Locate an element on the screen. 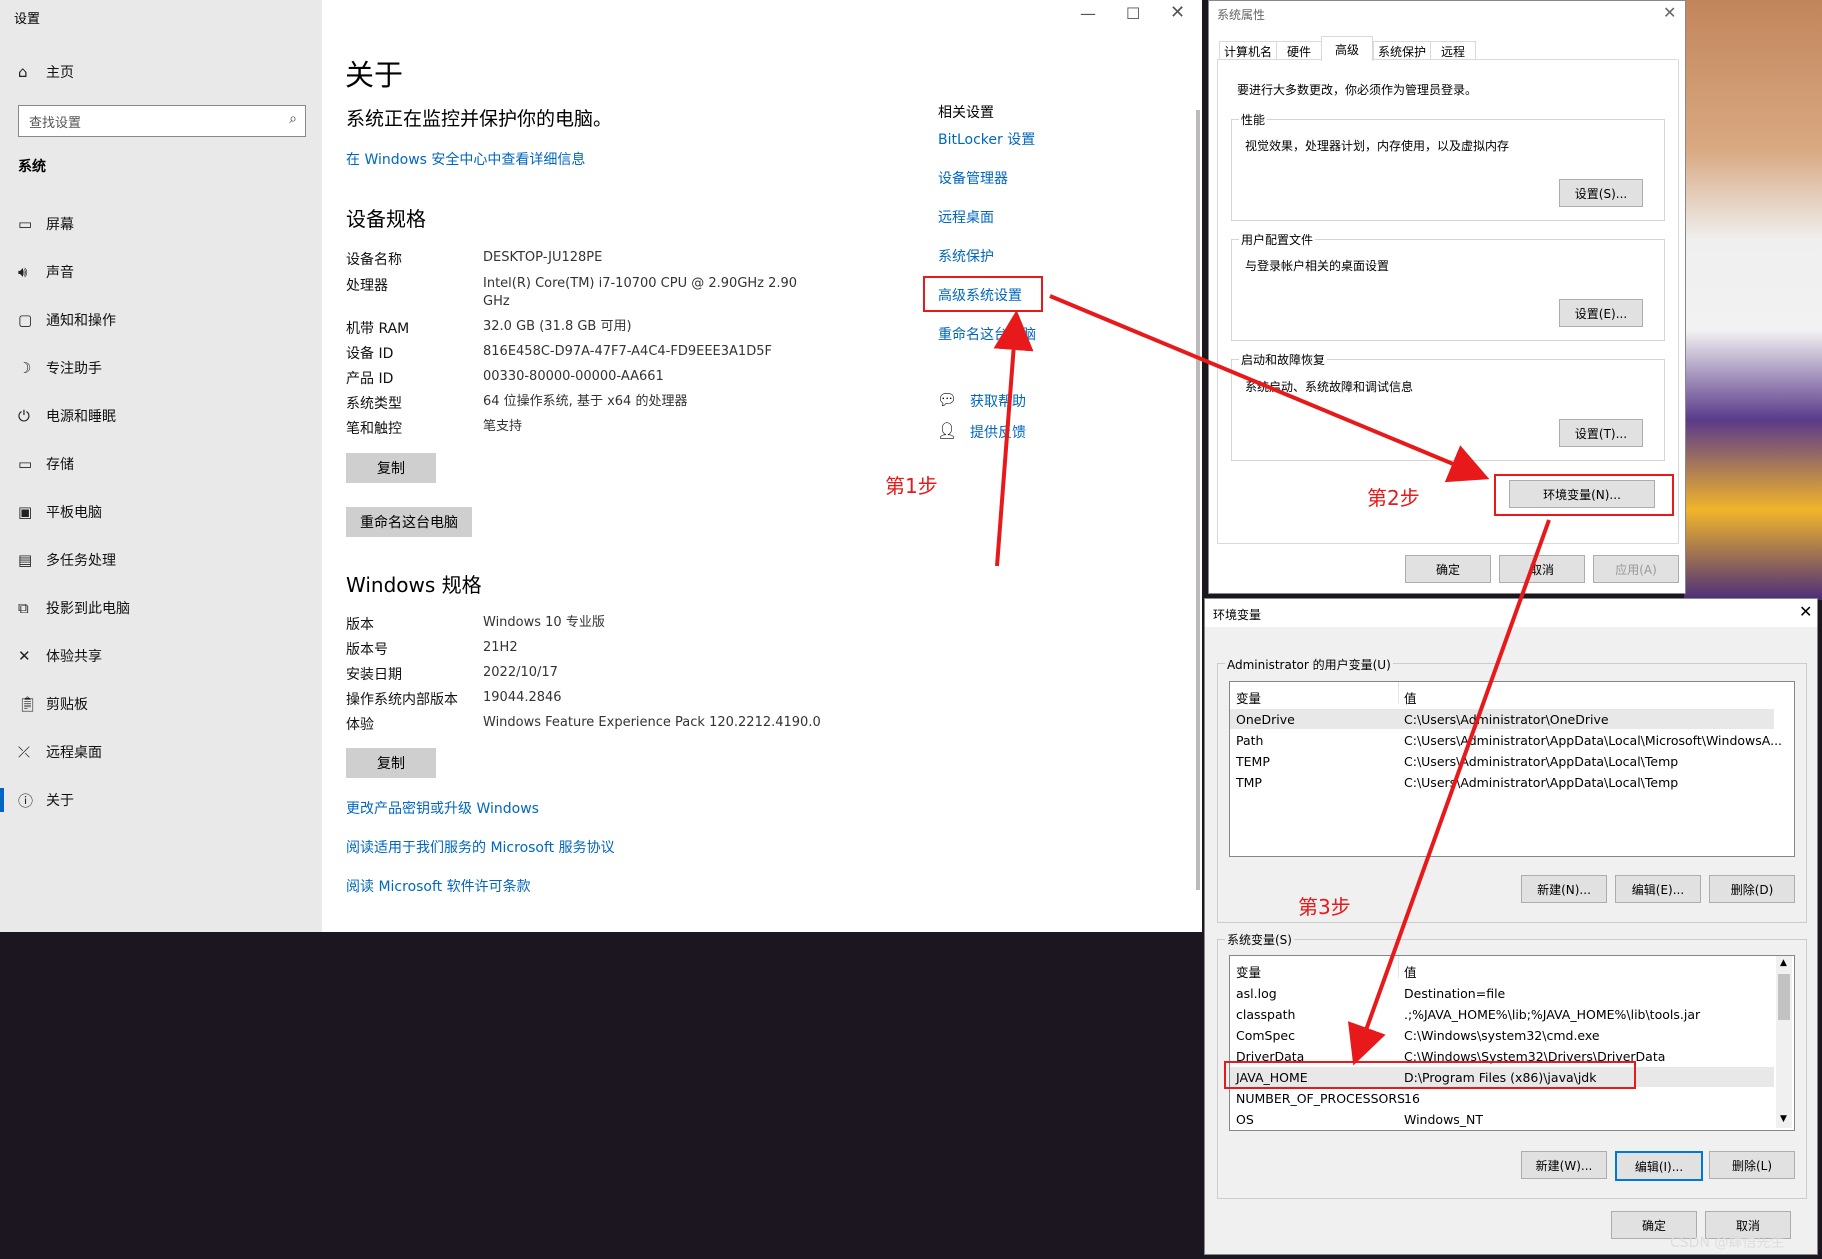  arrow-step2 is located at coordinates (1269, 388).